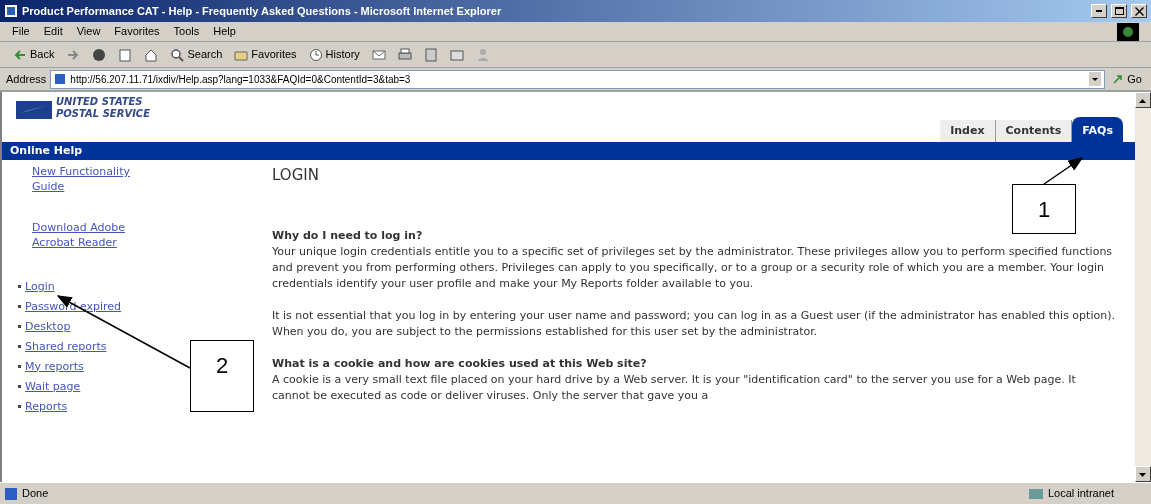 The height and width of the screenshot is (504, 1151). I want to click on address-label: Address, so click(26, 79).